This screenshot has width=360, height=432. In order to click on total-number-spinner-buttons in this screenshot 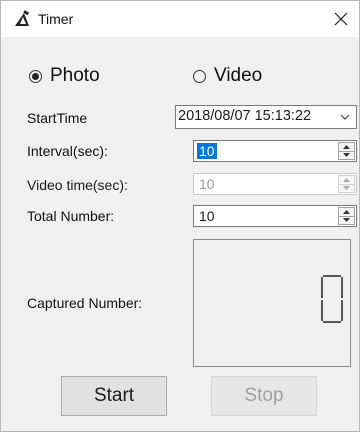, I will do `click(346, 216)`.